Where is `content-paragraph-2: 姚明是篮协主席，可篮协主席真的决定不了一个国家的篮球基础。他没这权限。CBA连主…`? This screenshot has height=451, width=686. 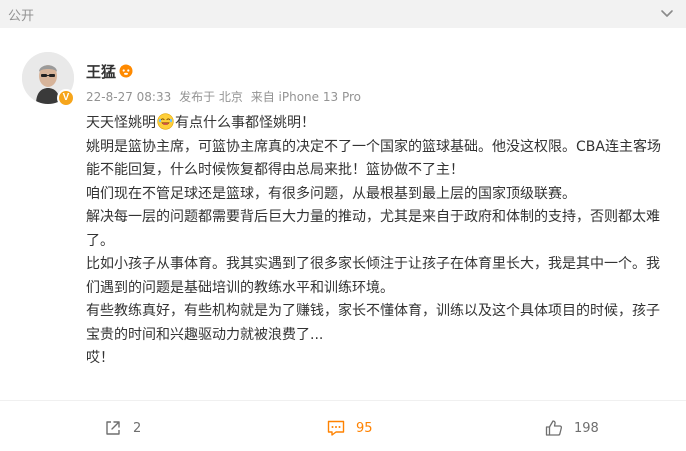 content-paragraph-2: 姚明是篮协主席，可篮协主席真的决定不了一个国家的篮球基础。他没这权限。CBA连主… is located at coordinates (373, 158).